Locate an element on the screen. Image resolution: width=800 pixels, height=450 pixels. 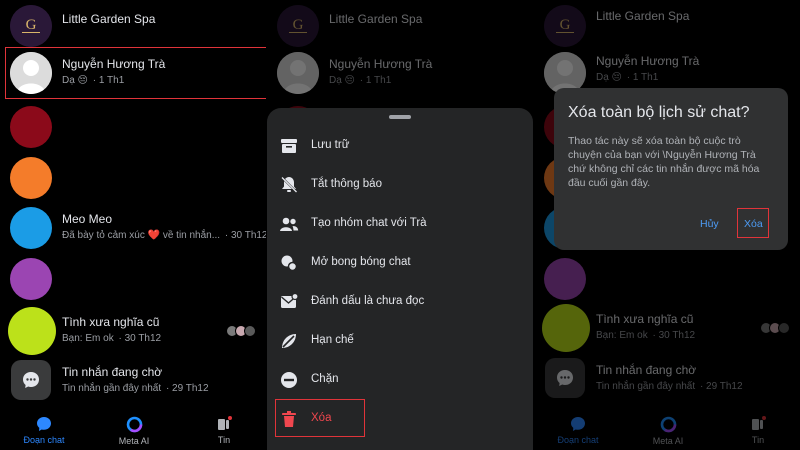
chat-row-little-garden-spa: G Little Garden Spa is located at coordinates (133, 26).